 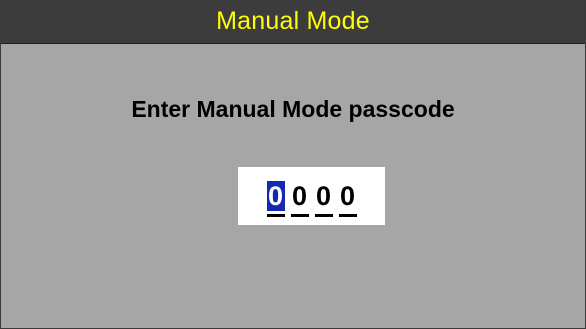 I want to click on passcode-digit-4-value: 0, so click(x=347, y=196).